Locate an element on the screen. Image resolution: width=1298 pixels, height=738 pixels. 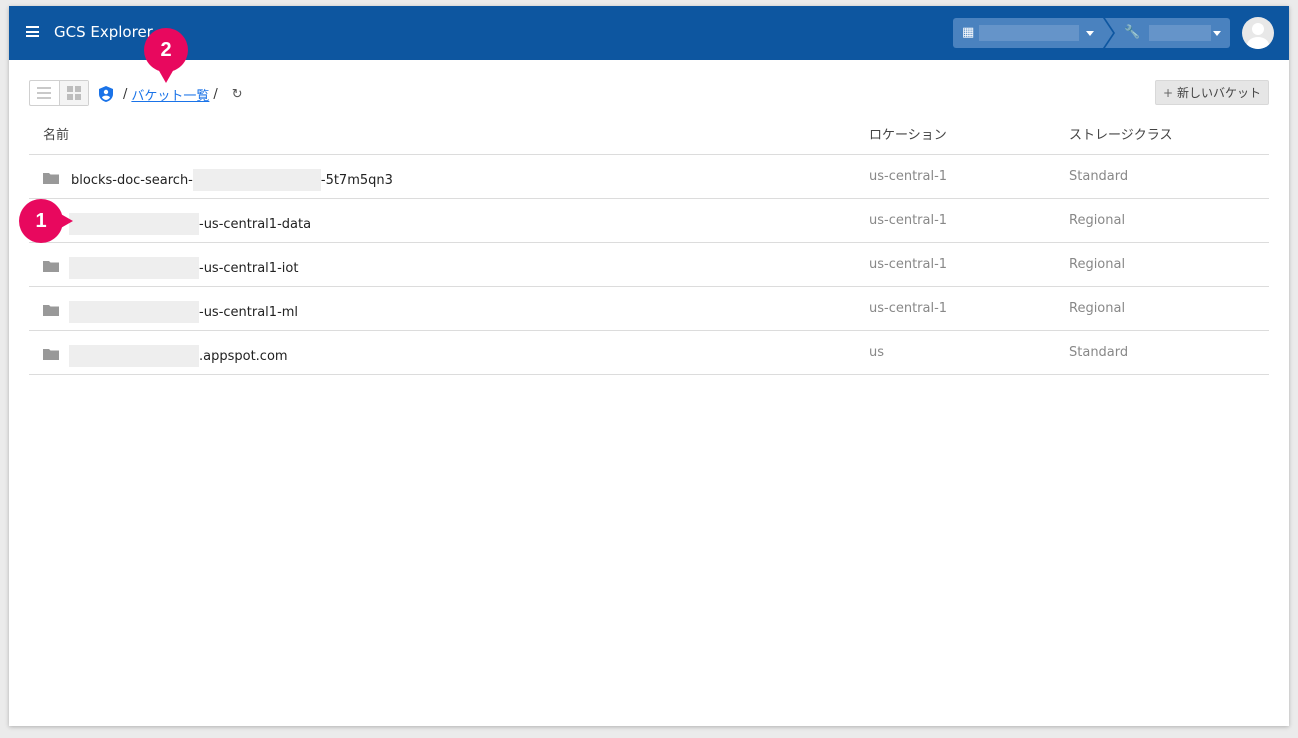
step-marker-2: 2 is located at coordinates (166, 55).